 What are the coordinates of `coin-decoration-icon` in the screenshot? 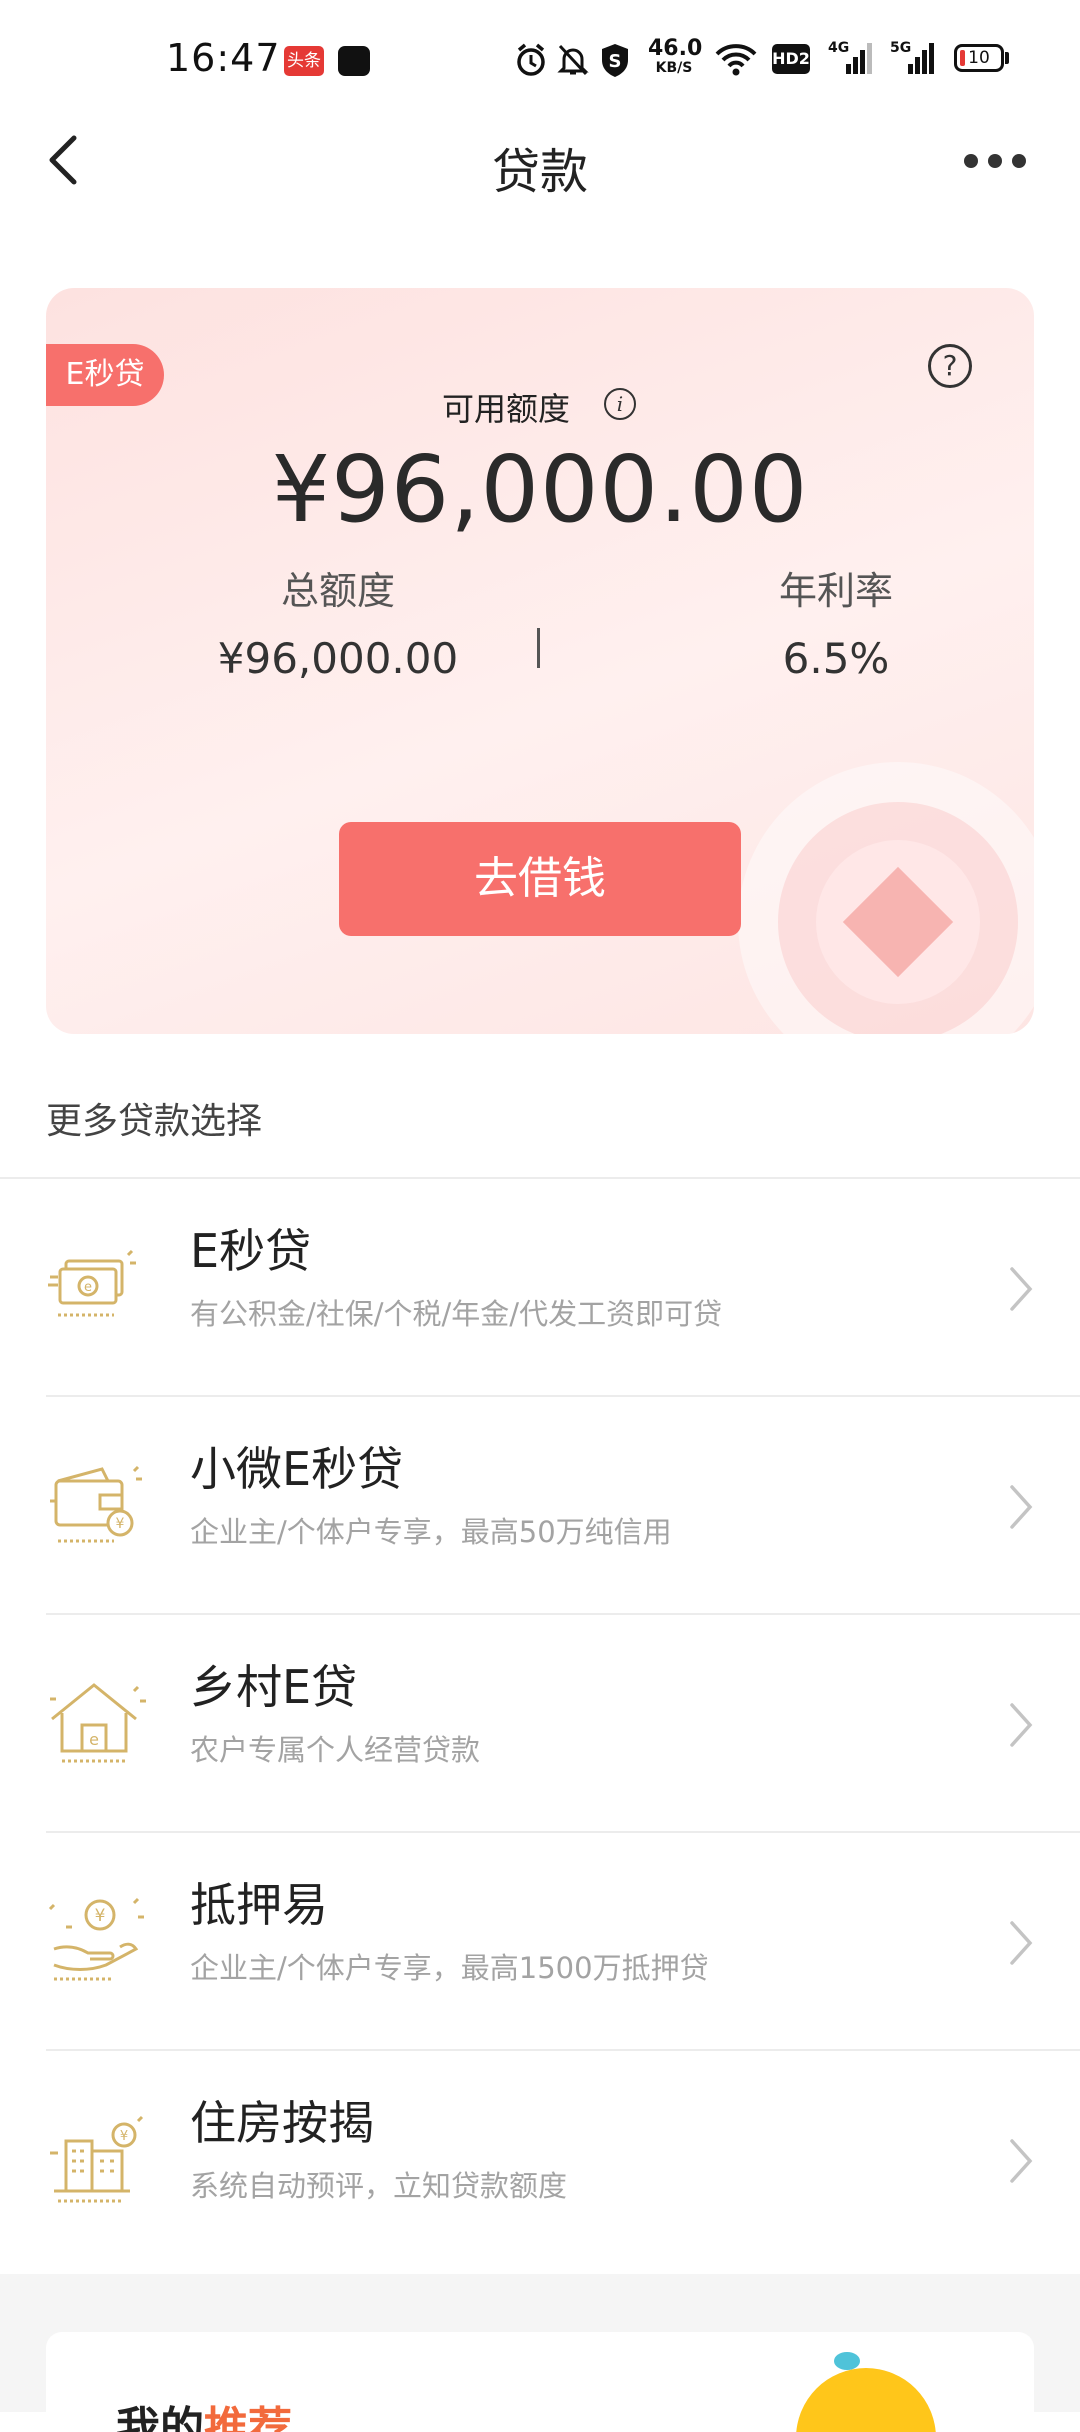 It's located at (886, 898).